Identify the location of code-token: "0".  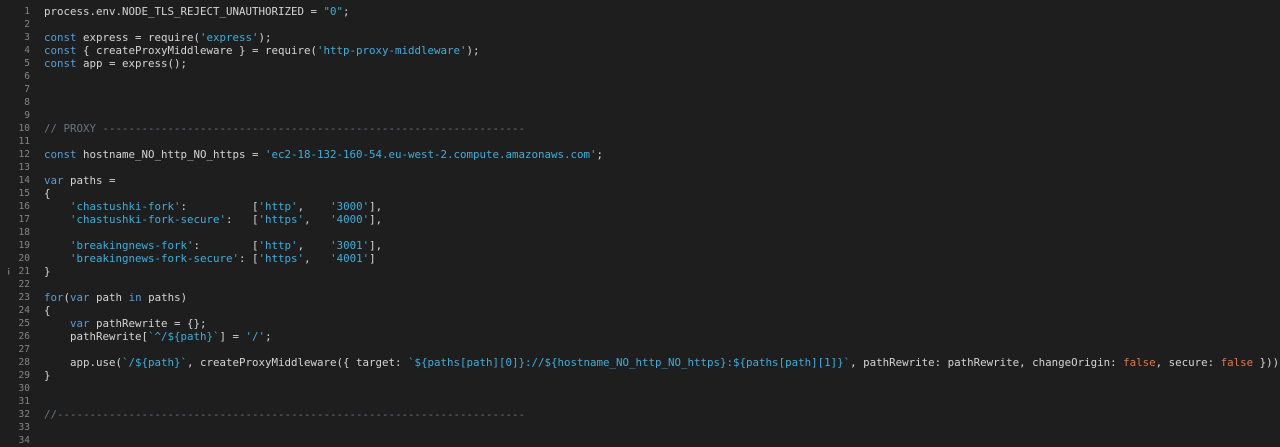
(333, 11).